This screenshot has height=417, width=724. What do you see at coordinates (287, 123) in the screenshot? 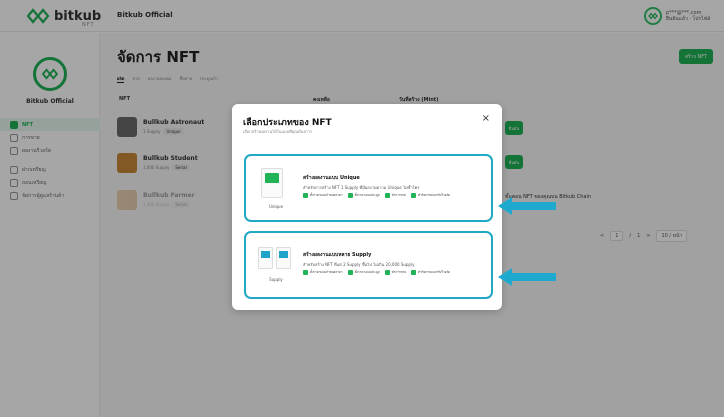
I see `modal-title: เลือกประเภทของ NFT` at bounding box center [287, 123].